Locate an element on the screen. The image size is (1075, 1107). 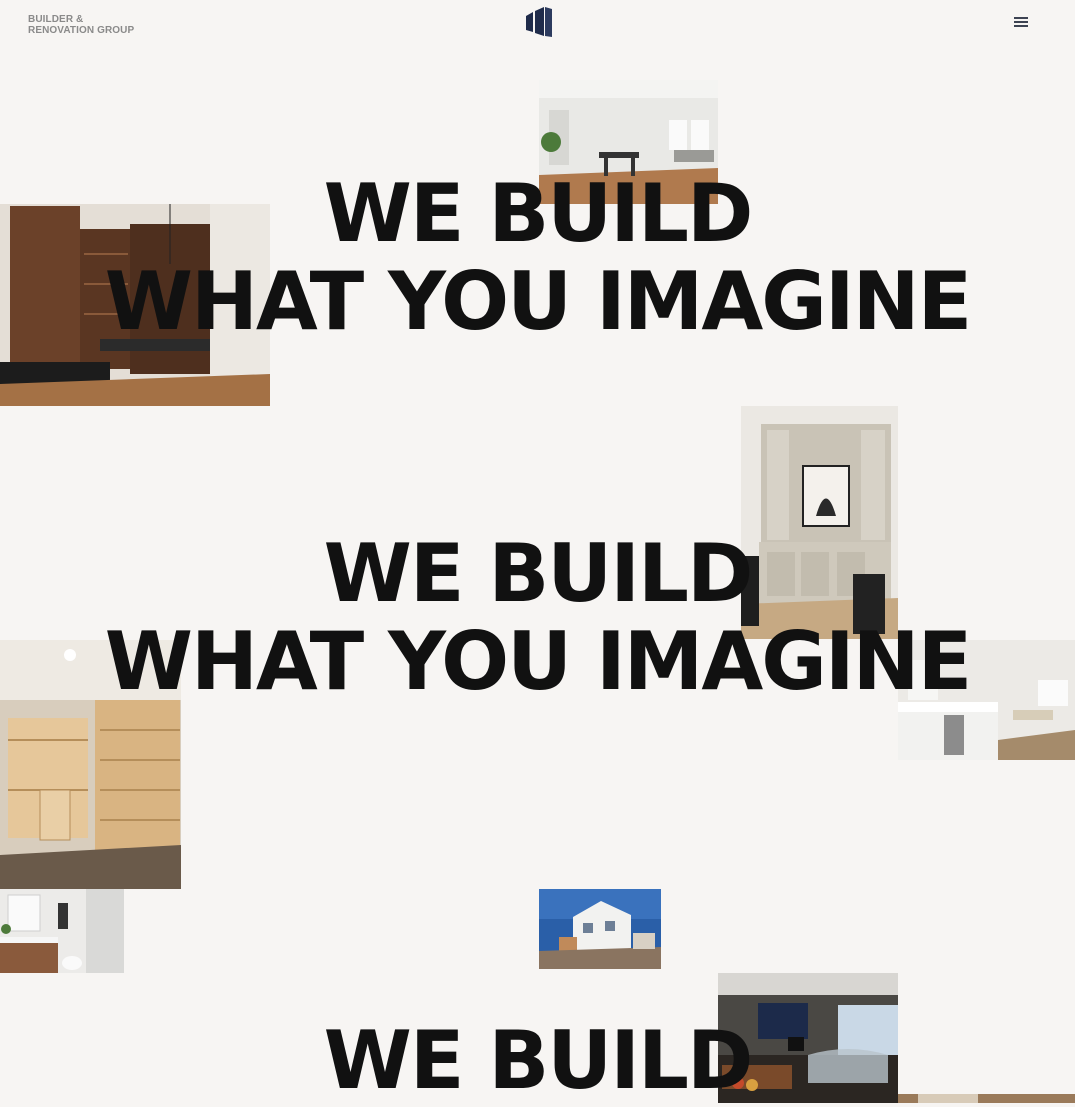
construction-house-photo is located at coordinates (600, 929).